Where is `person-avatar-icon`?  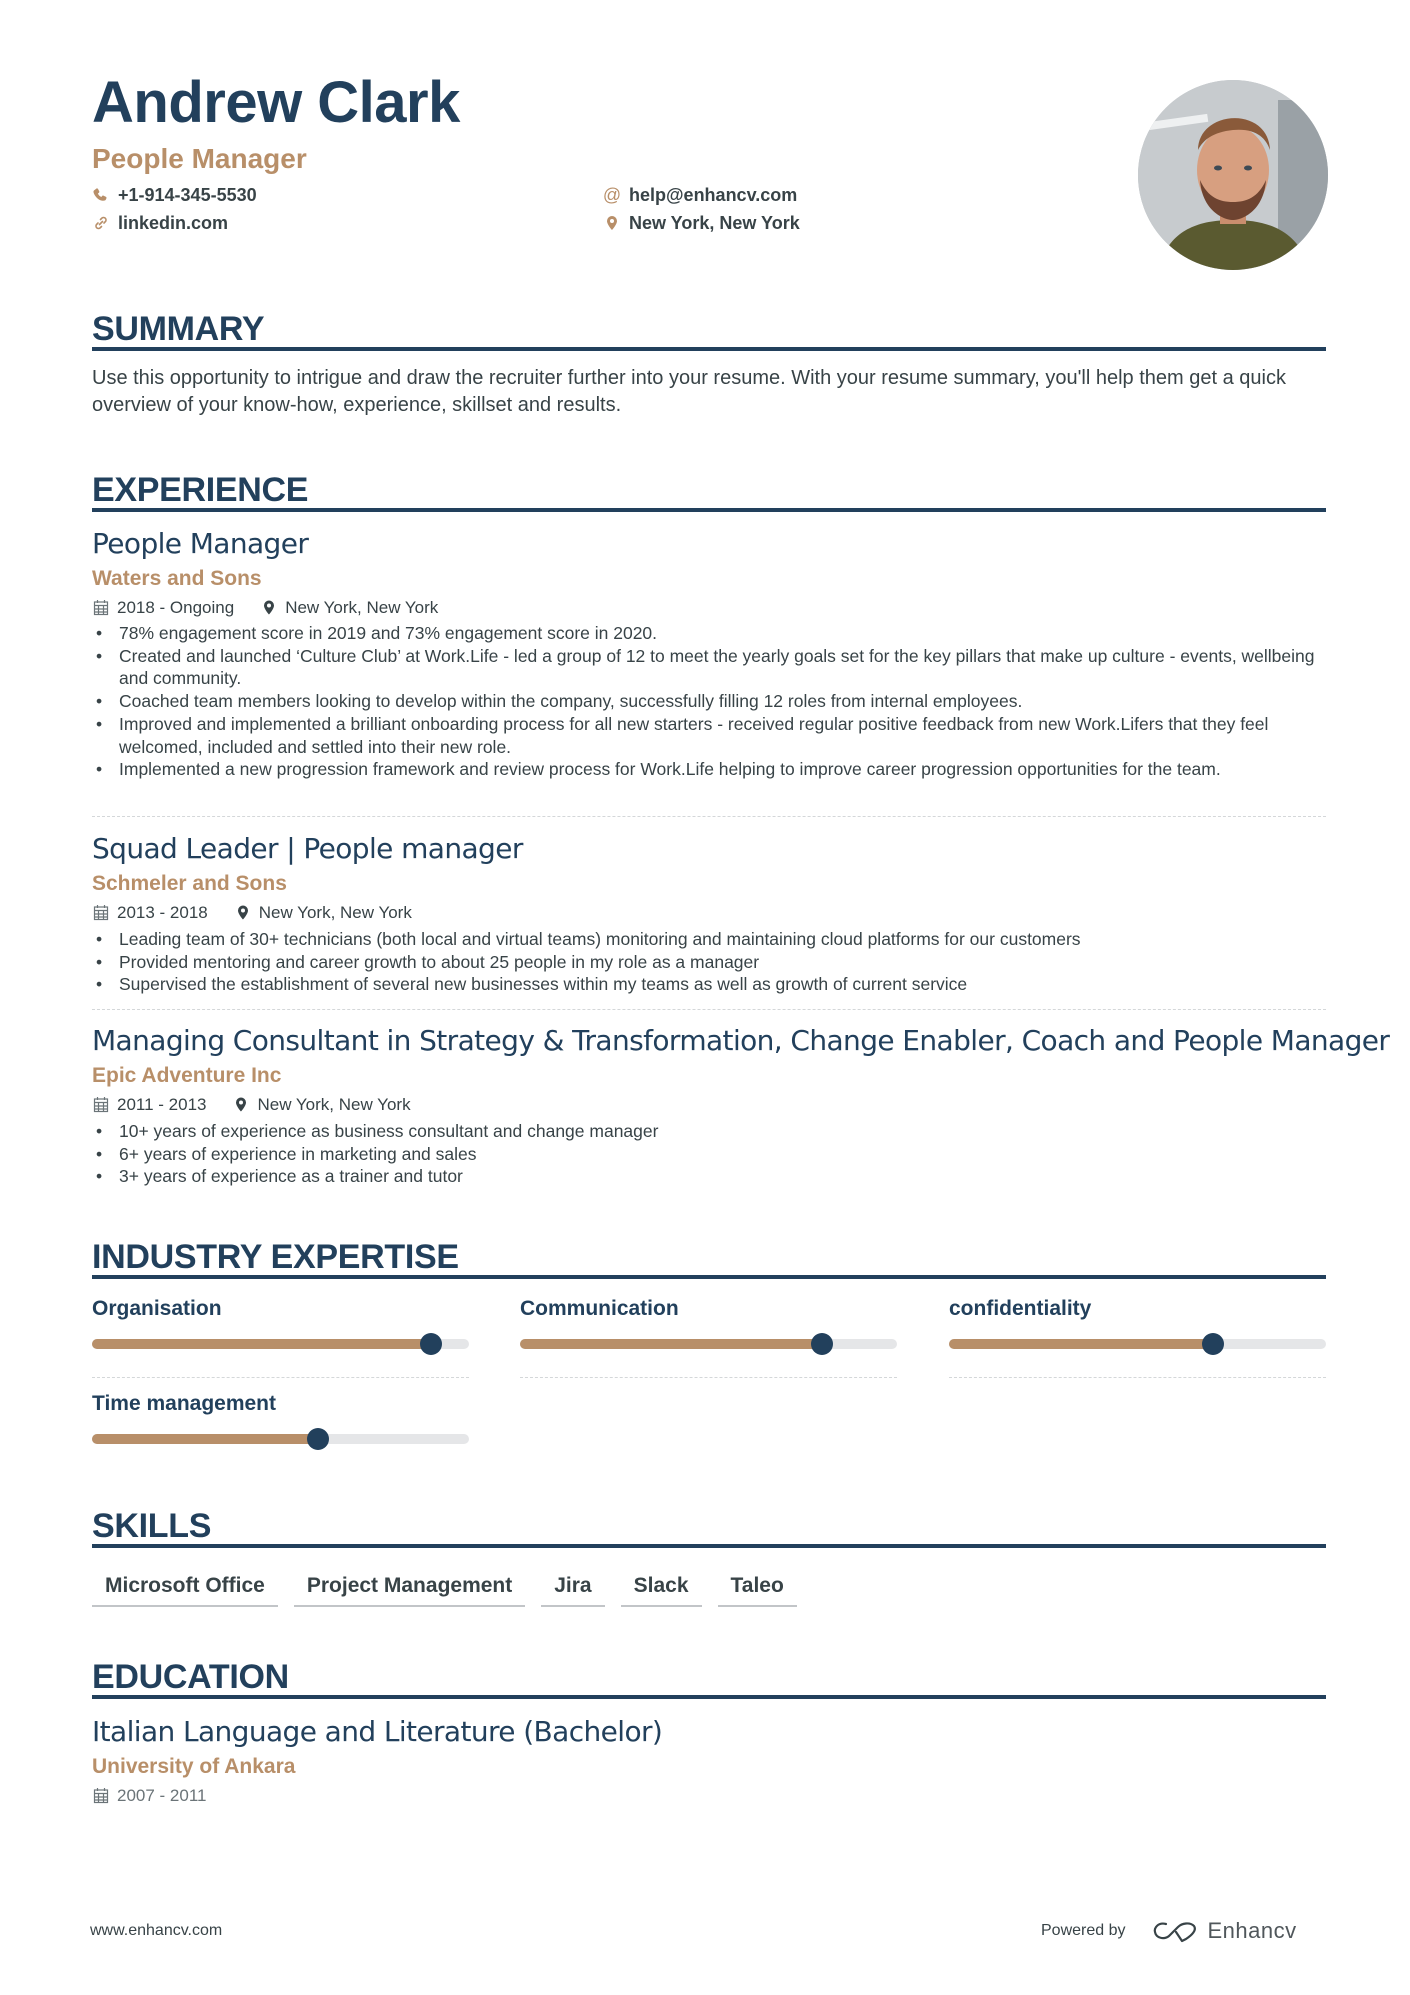 person-avatar-icon is located at coordinates (1233, 175).